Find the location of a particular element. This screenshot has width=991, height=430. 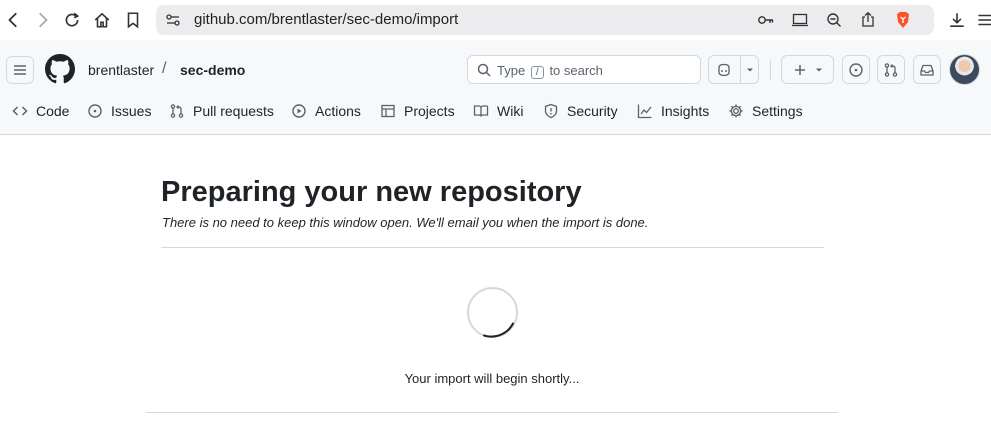

bookmark-icon is located at coordinates (133, 20).